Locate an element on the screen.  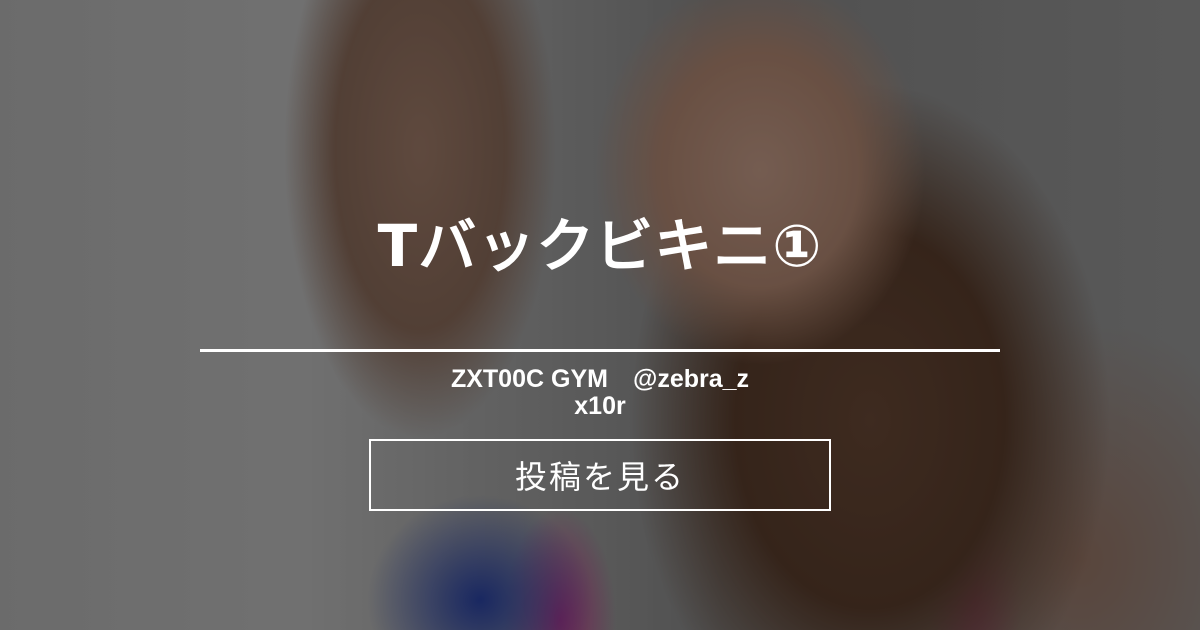
title-divider is located at coordinates (600, 350).